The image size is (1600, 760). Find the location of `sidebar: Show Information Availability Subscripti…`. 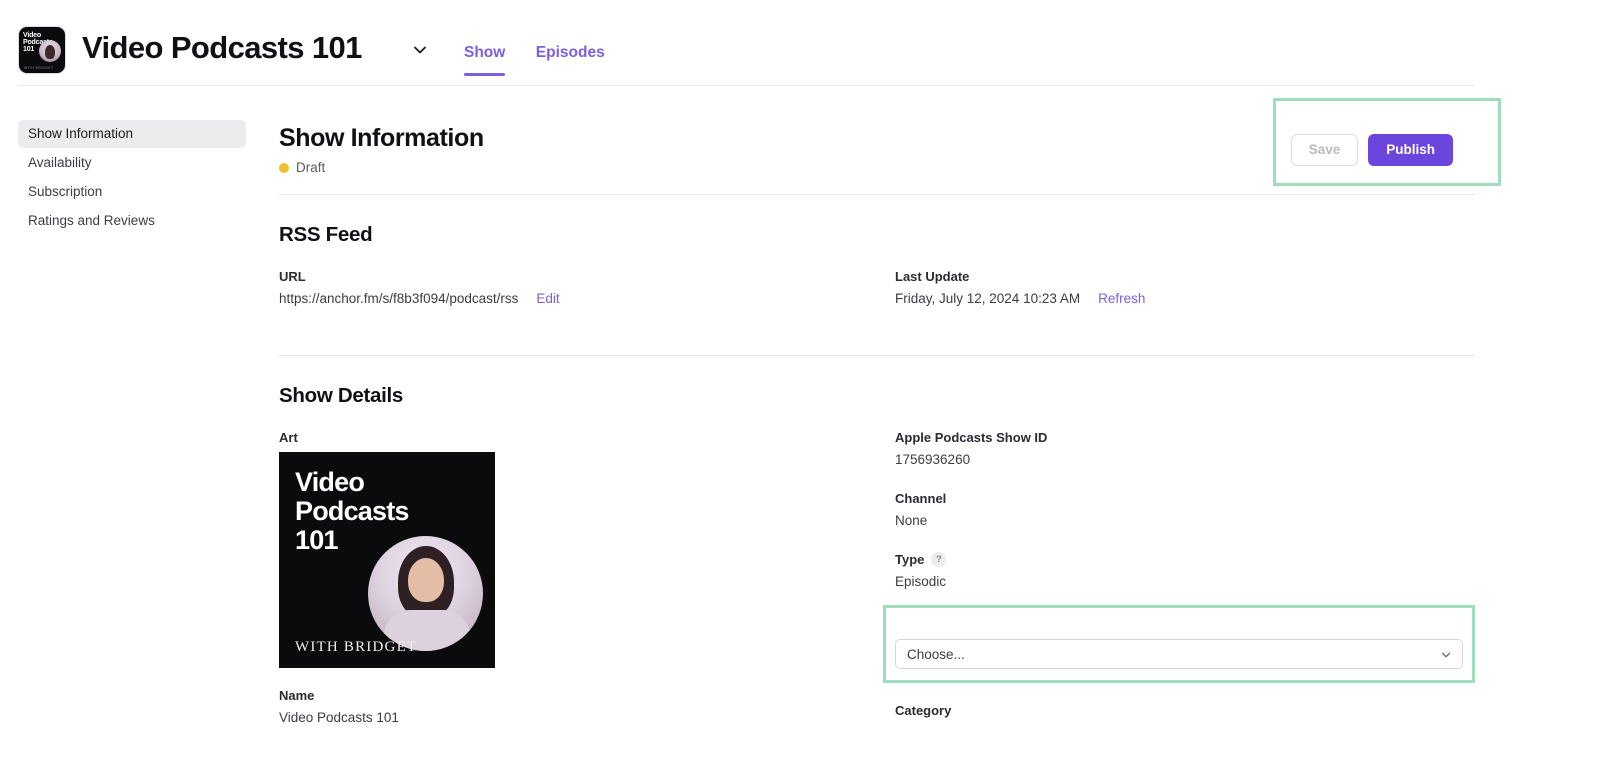

sidebar: Show Information Availability Subscripti… is located at coordinates (132, 178).